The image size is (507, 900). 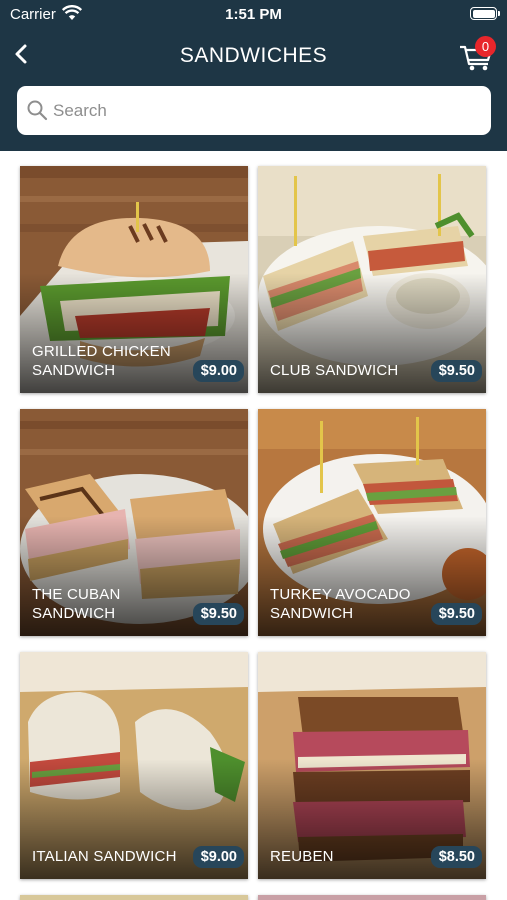 What do you see at coordinates (372, 522) in the screenshot?
I see `product-card-turkey-avocado: TURKEY AVOCADO SANDWICH $9.50` at bounding box center [372, 522].